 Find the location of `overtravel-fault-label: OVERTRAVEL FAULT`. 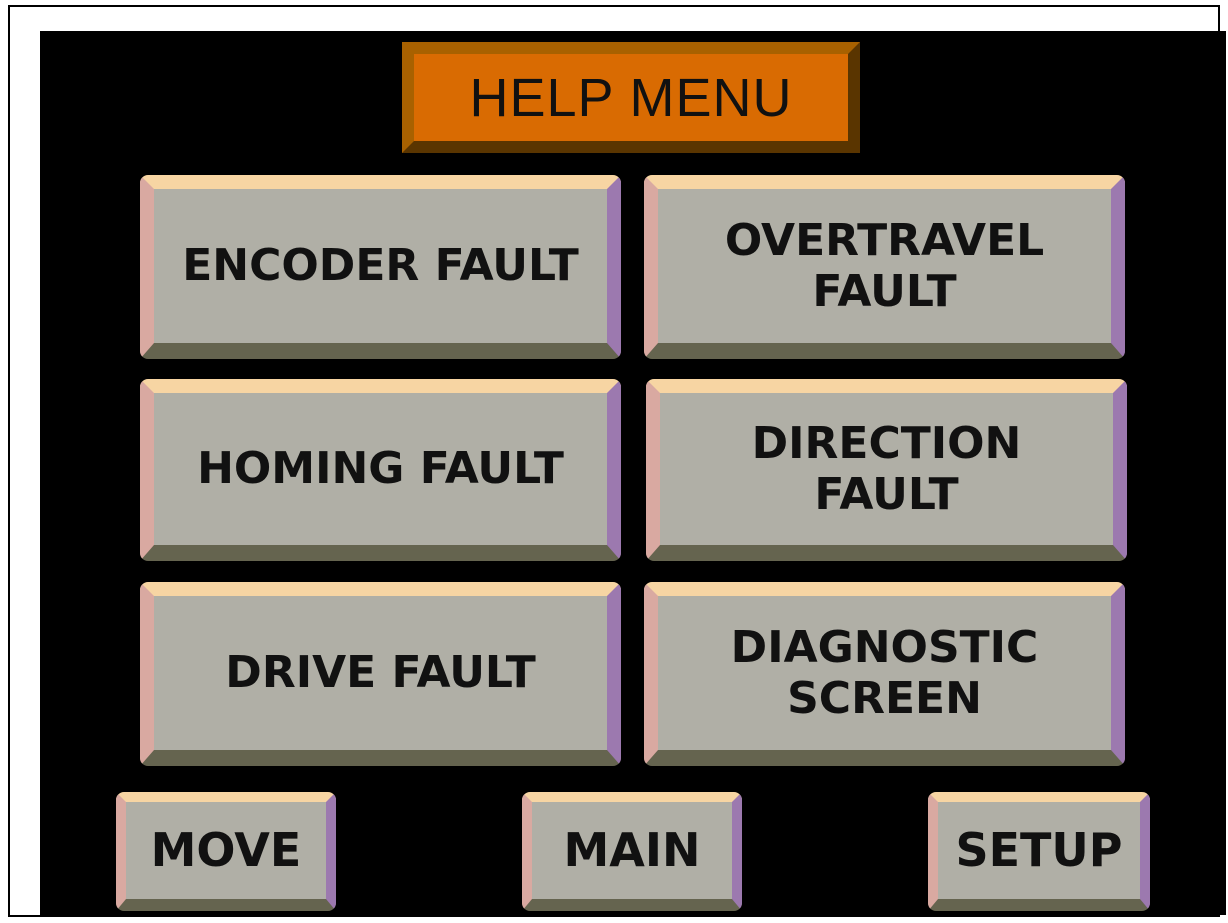

overtravel-fault-label: OVERTRAVEL FAULT is located at coordinates (884, 265).